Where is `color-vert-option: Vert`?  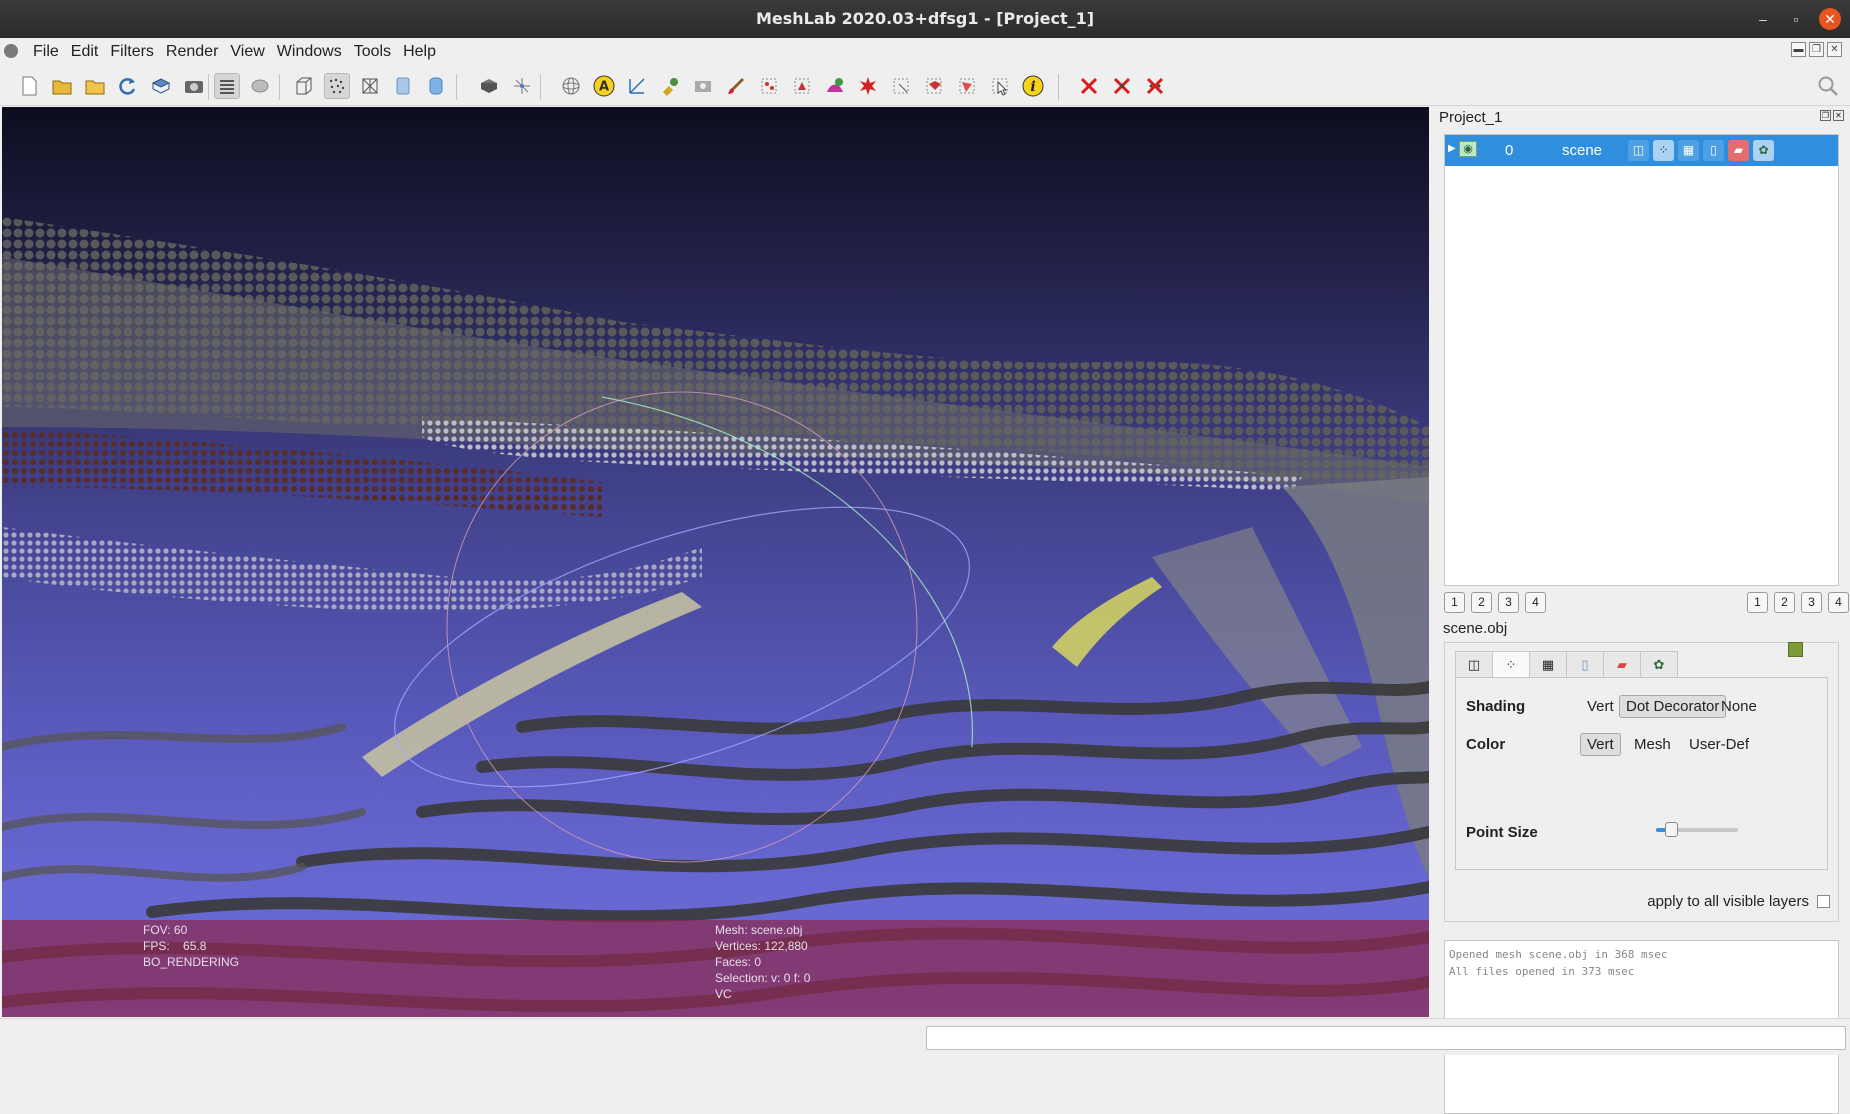
color-vert-option: Vert is located at coordinates (1600, 744).